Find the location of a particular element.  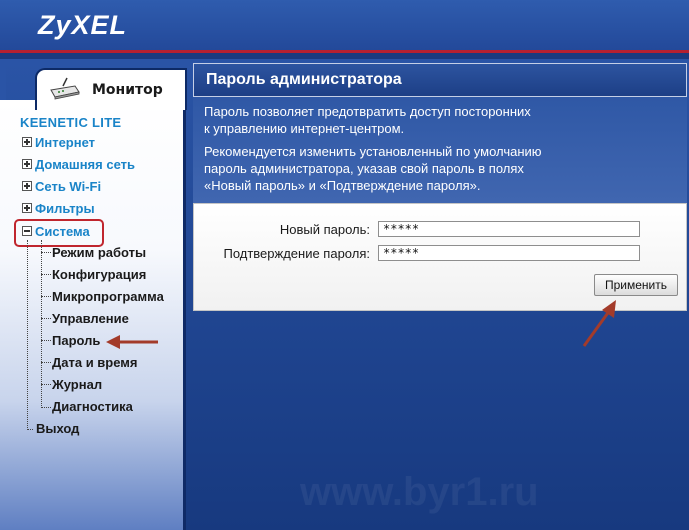

sidebar-item-internet: Интернет is located at coordinates (58, 142).